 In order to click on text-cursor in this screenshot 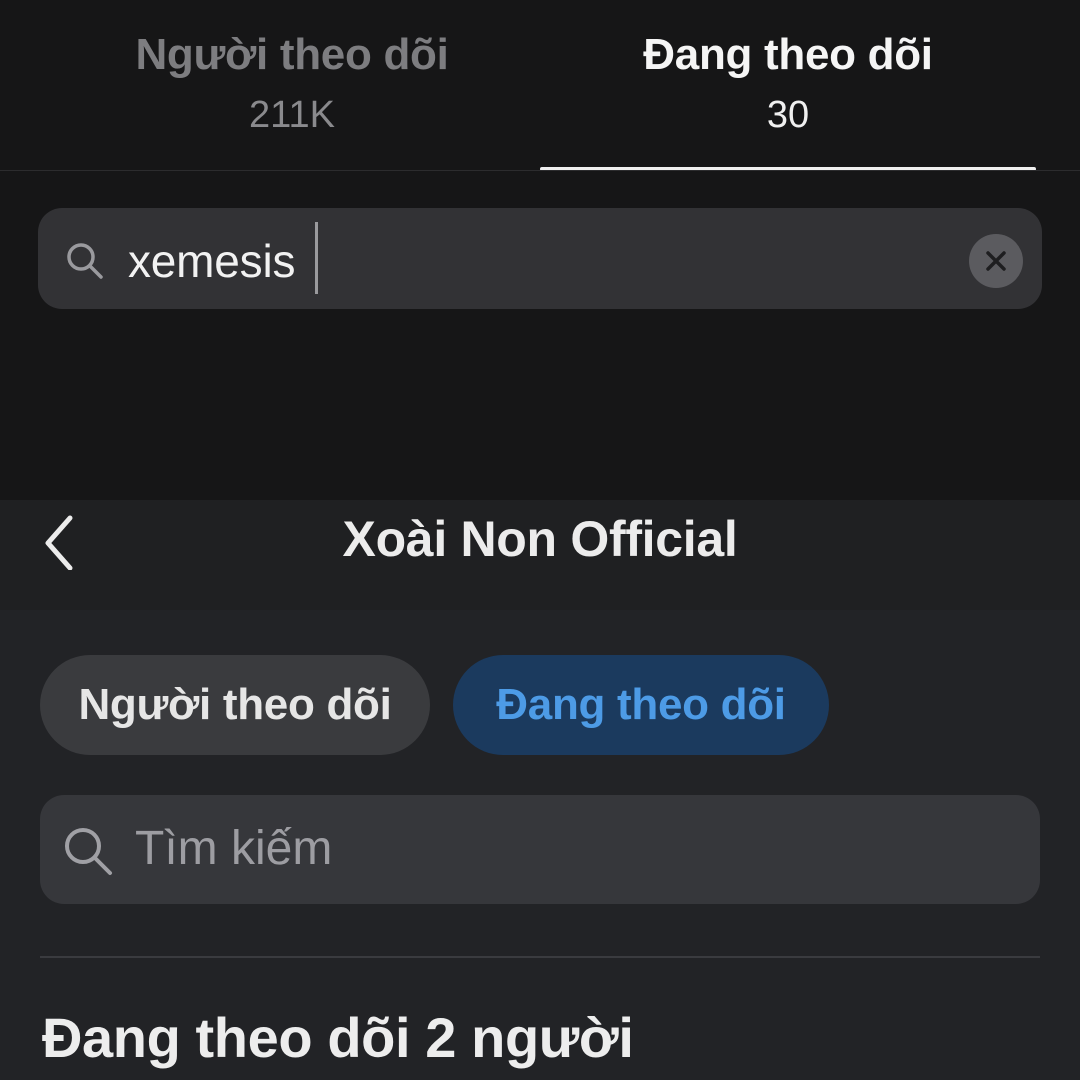, I will do `click(316, 258)`.